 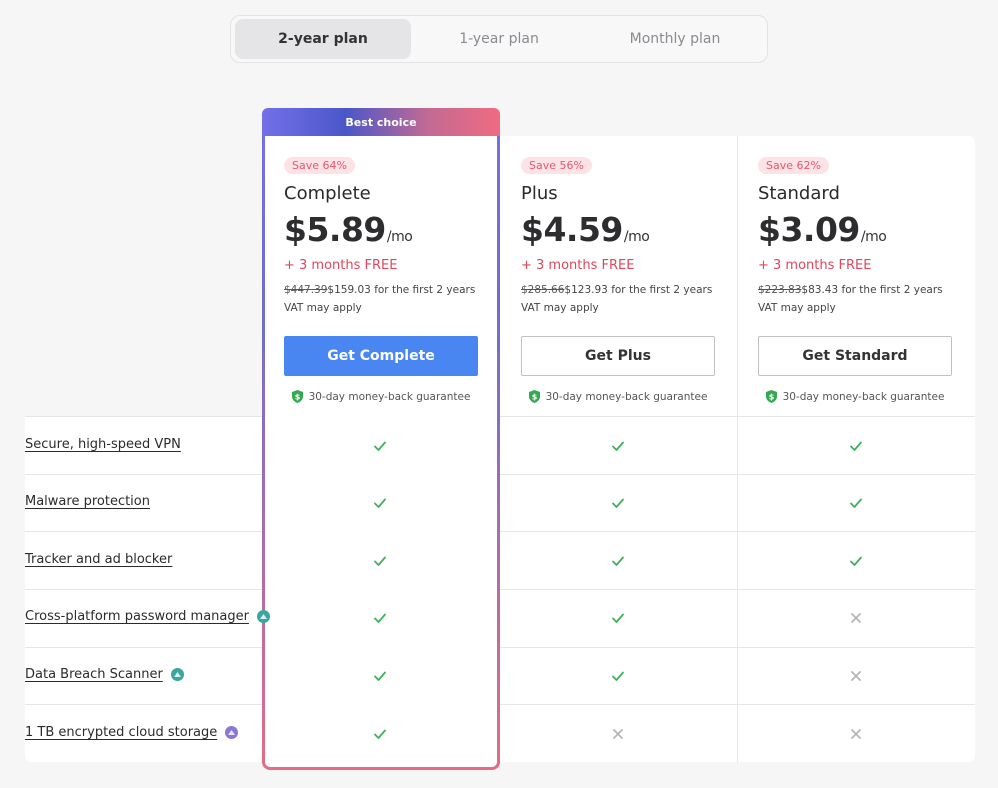 I want to click on original-price: $223.83, so click(x=780, y=290).